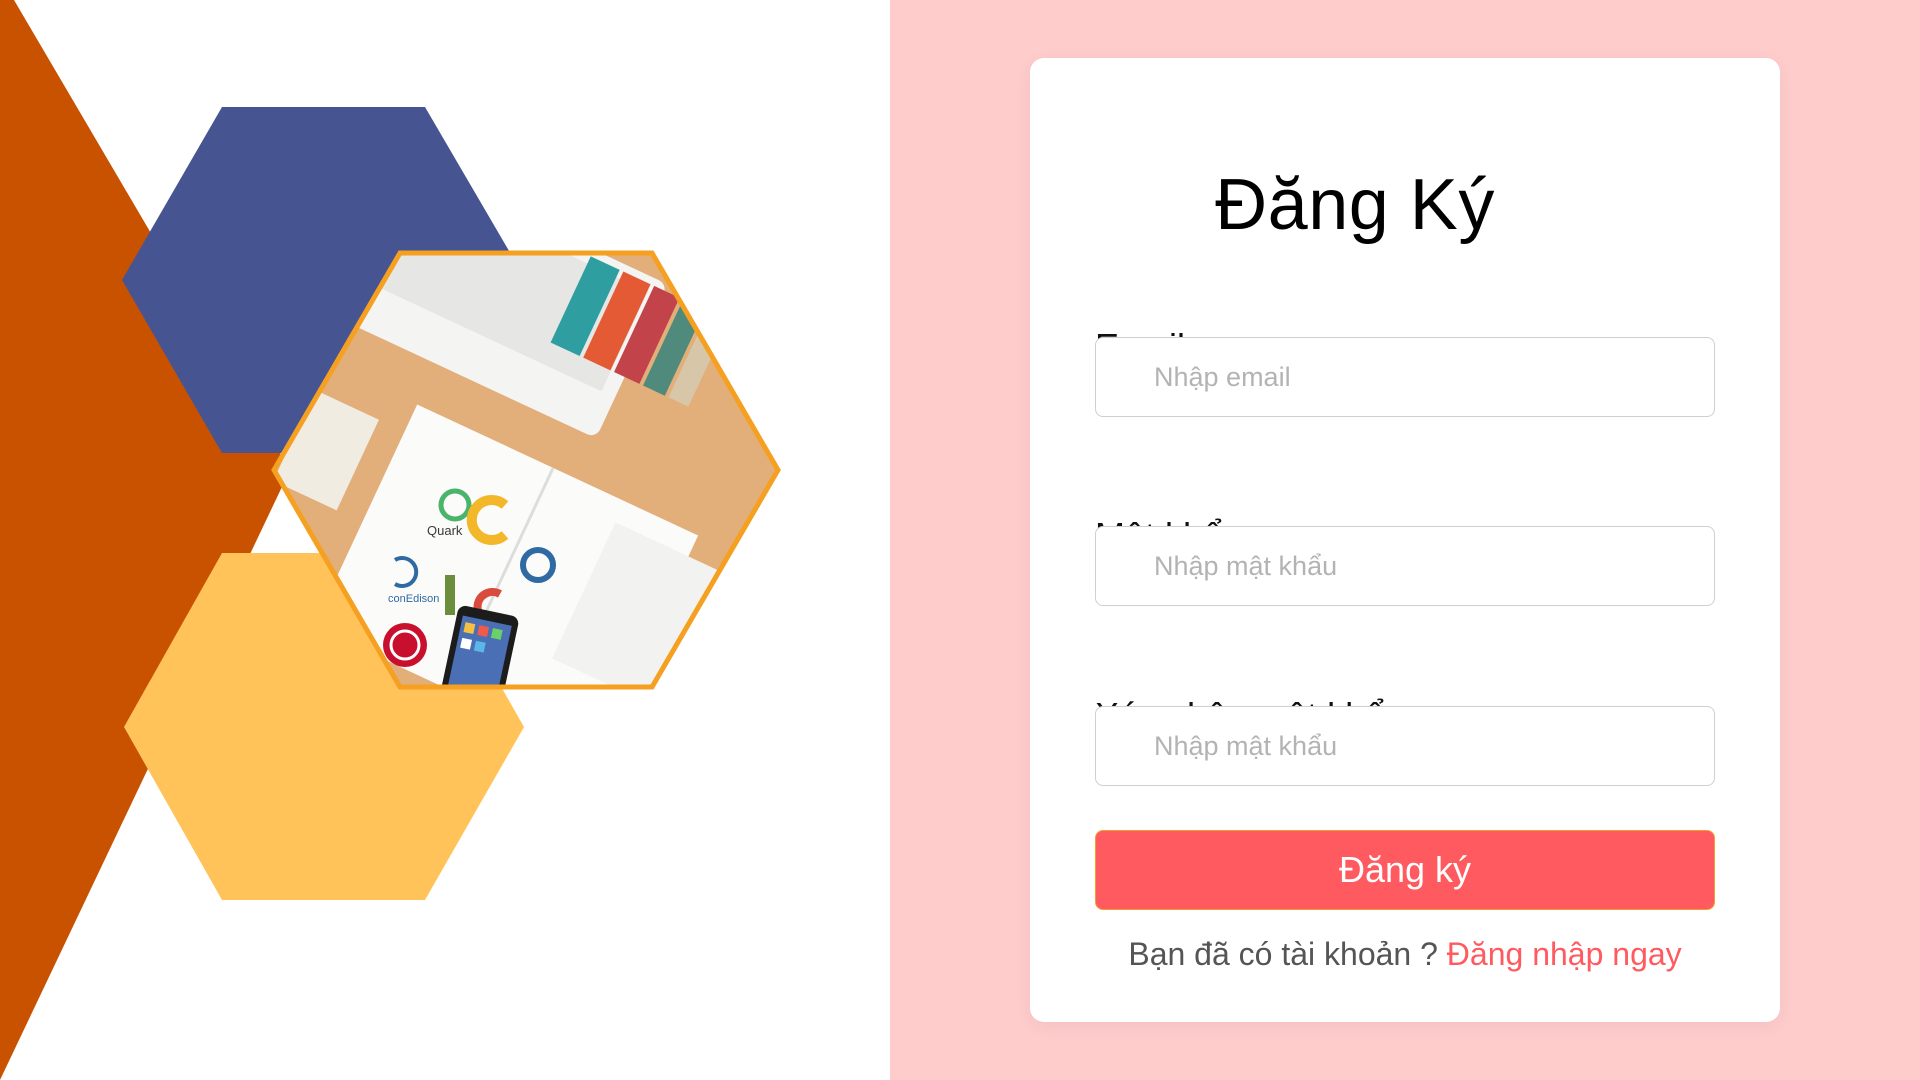 The image size is (1920, 1080). Describe the element at coordinates (413, 599) in the screenshot. I see `photo-logo-conedison: conEdison` at that location.